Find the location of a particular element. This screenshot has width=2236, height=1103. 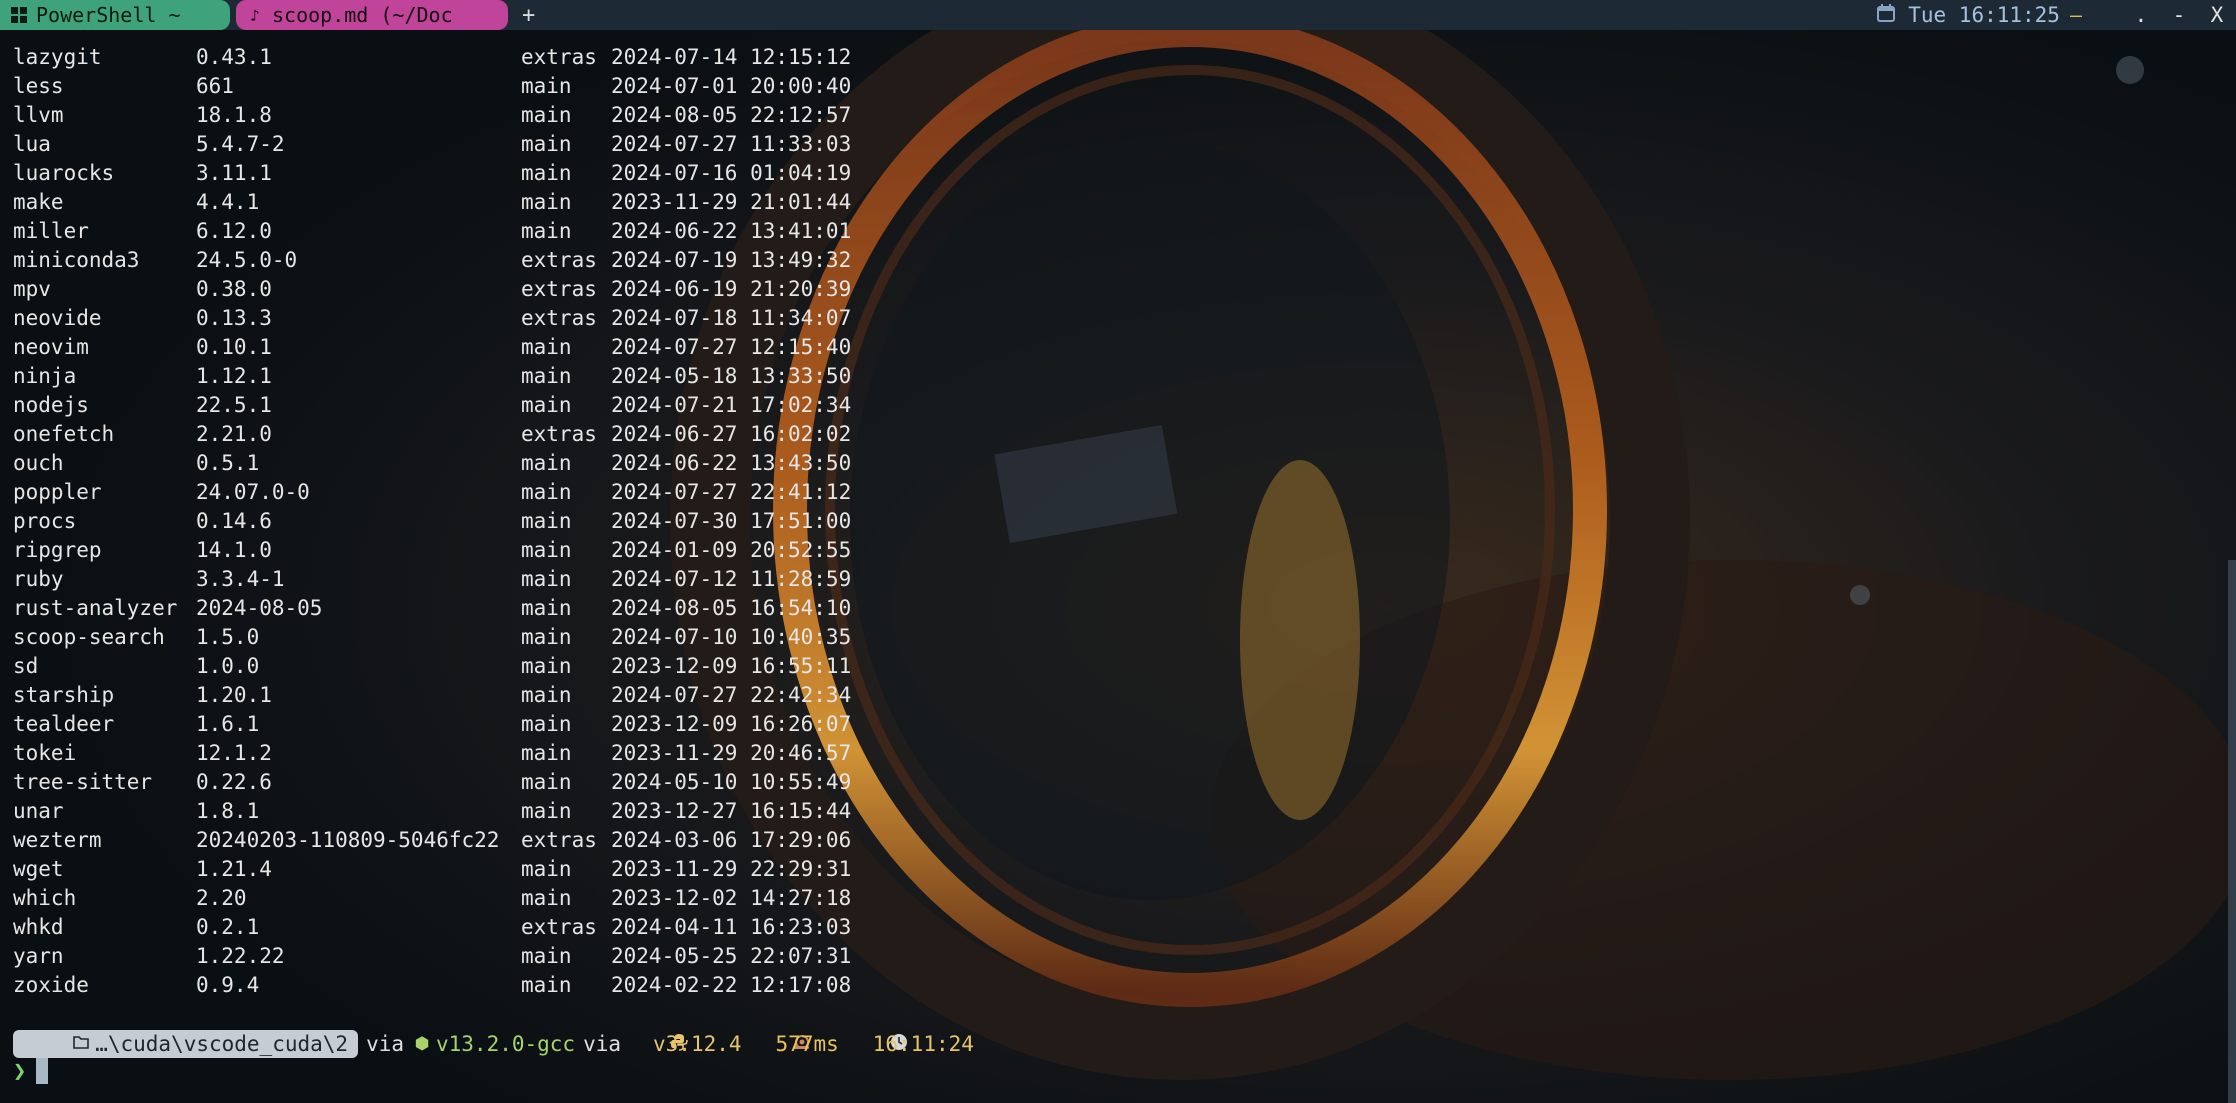

package-name: llvm is located at coordinates (38, 115).